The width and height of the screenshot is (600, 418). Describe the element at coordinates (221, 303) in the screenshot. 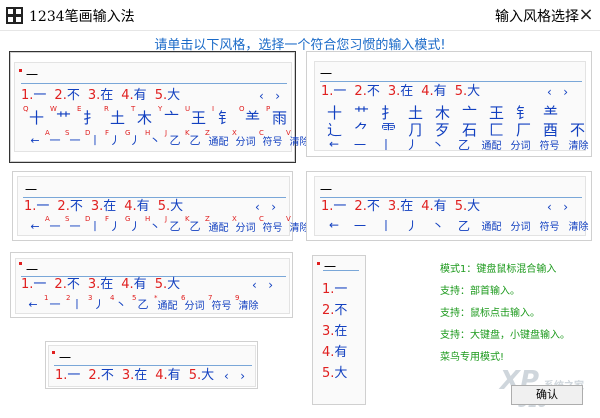

I see `input-key: 7 符号` at that location.